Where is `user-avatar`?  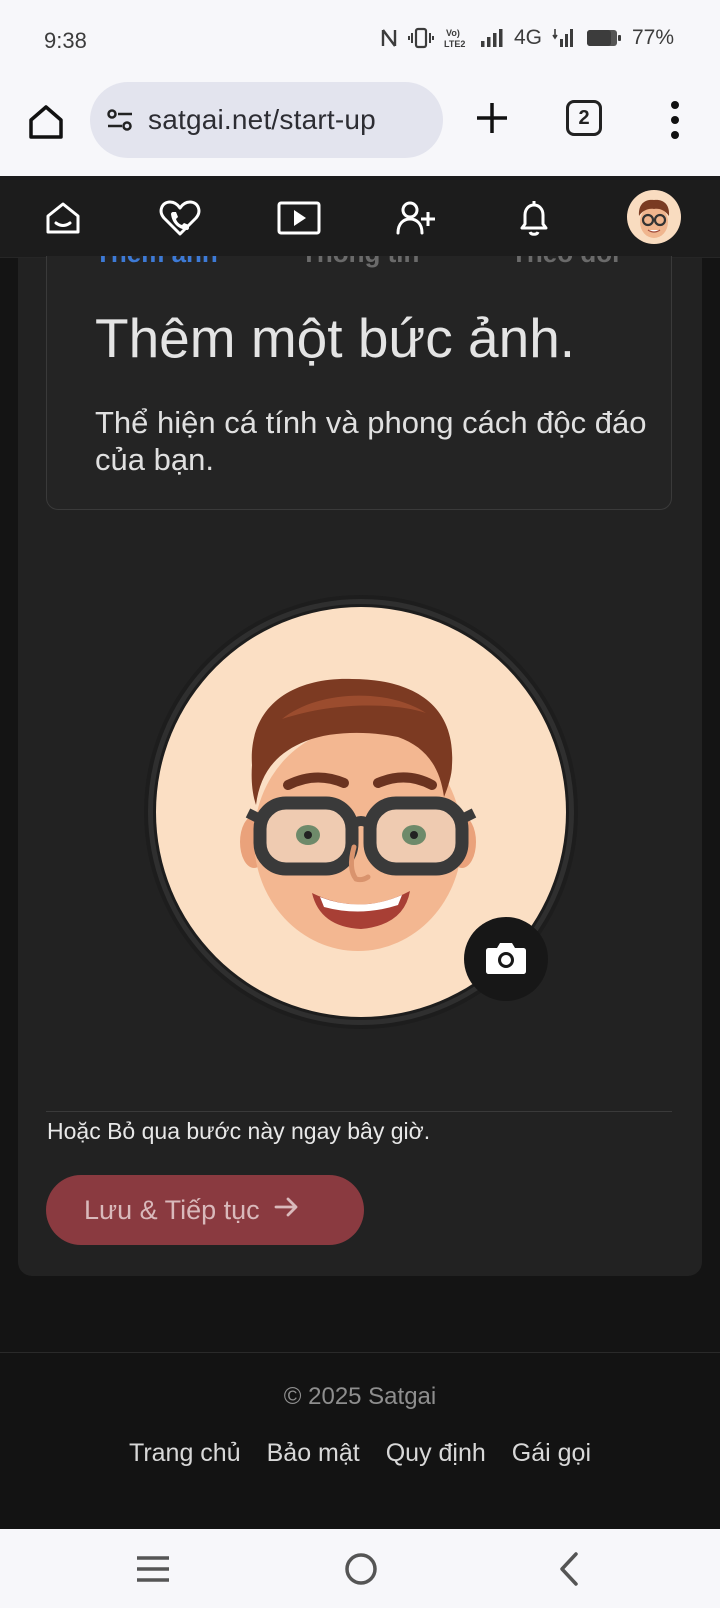
user-avatar is located at coordinates (654, 217).